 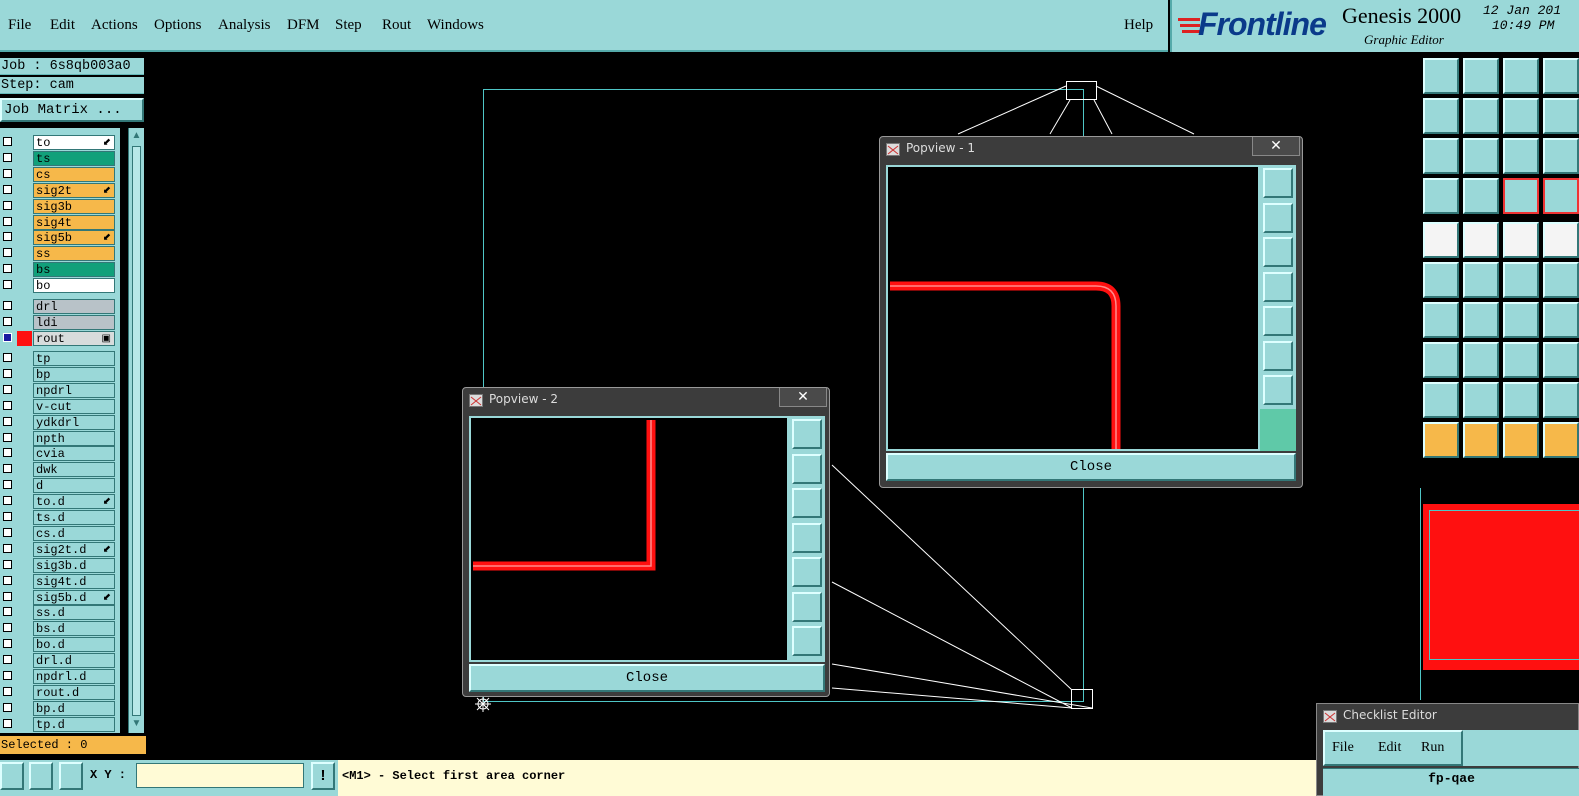 I want to click on measure-icon, so click(x=1561, y=116).